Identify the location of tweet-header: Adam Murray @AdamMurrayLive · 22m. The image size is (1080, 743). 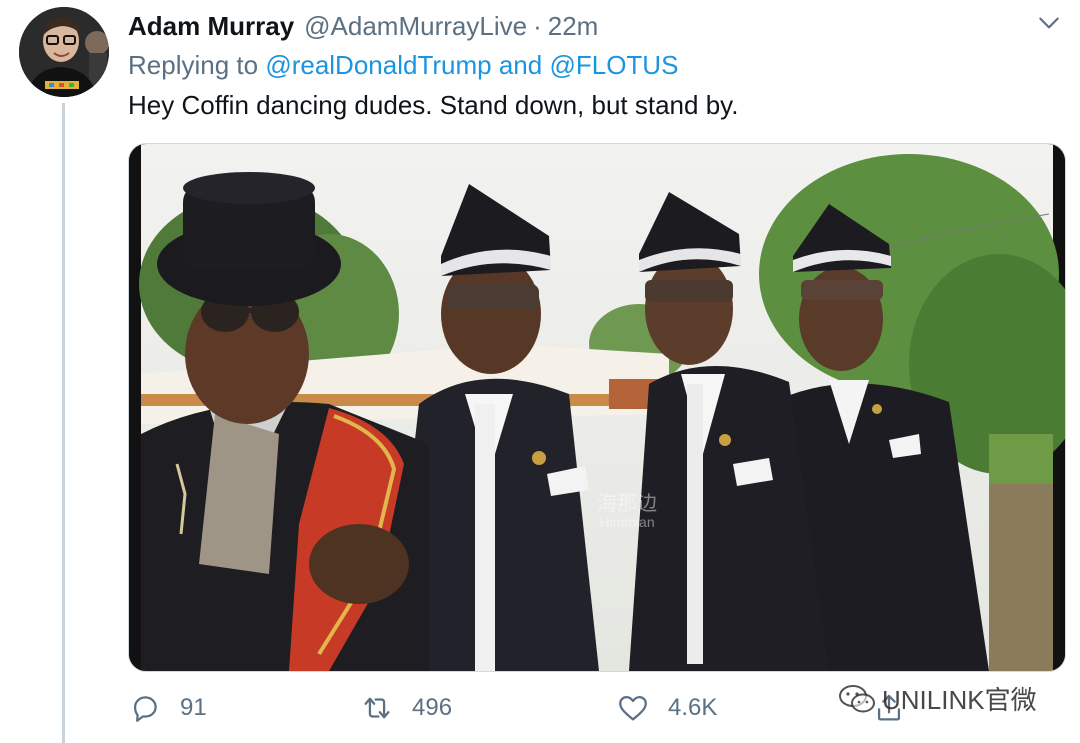
(604, 26).